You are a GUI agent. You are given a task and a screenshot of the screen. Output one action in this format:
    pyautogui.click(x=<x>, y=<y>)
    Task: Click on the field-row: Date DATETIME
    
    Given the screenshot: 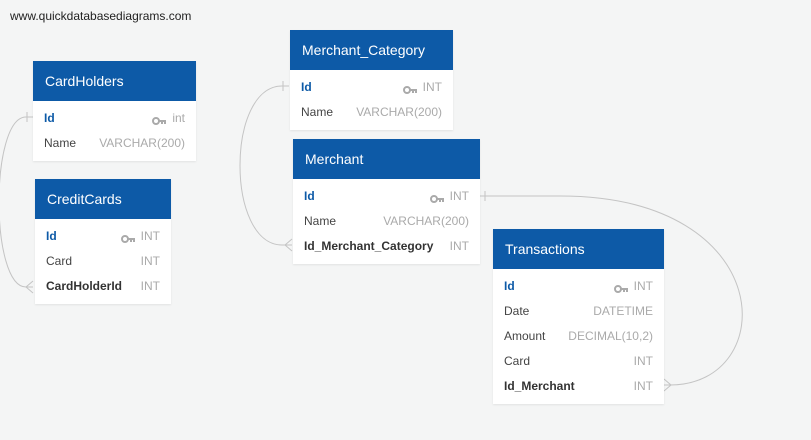 What is the action you would take?
    pyautogui.click(x=578, y=310)
    